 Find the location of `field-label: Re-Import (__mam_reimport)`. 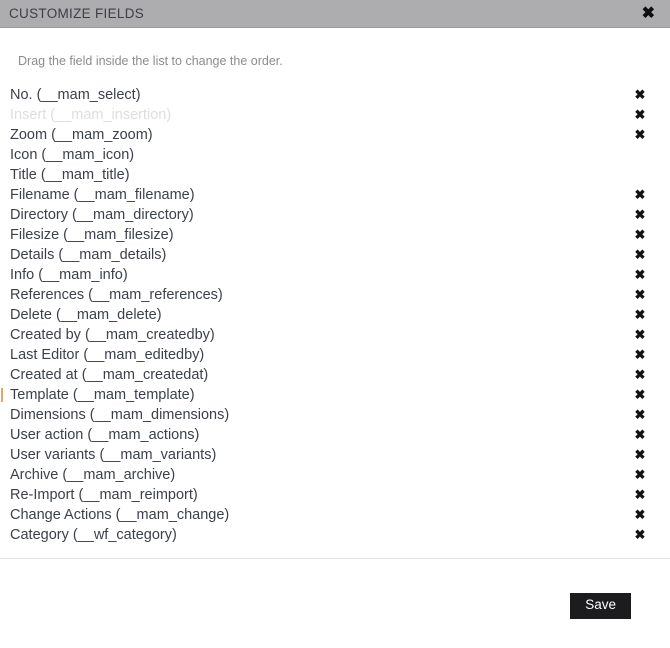

field-label: Re-Import (__mam_reimport) is located at coordinates (104, 494).